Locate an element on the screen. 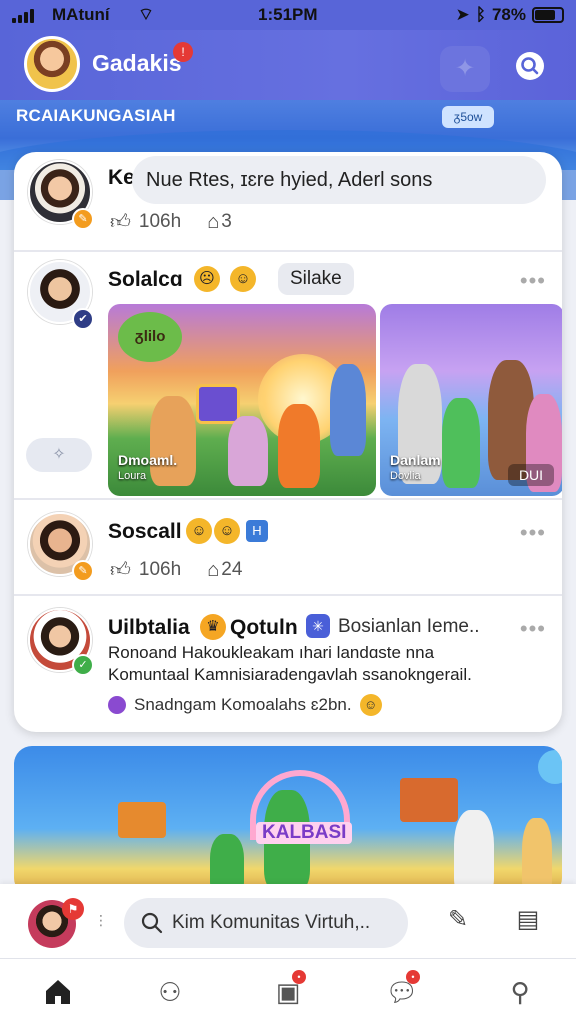 This screenshot has width=576, height=1024. post-author-2: Qotuln is located at coordinates (264, 628).